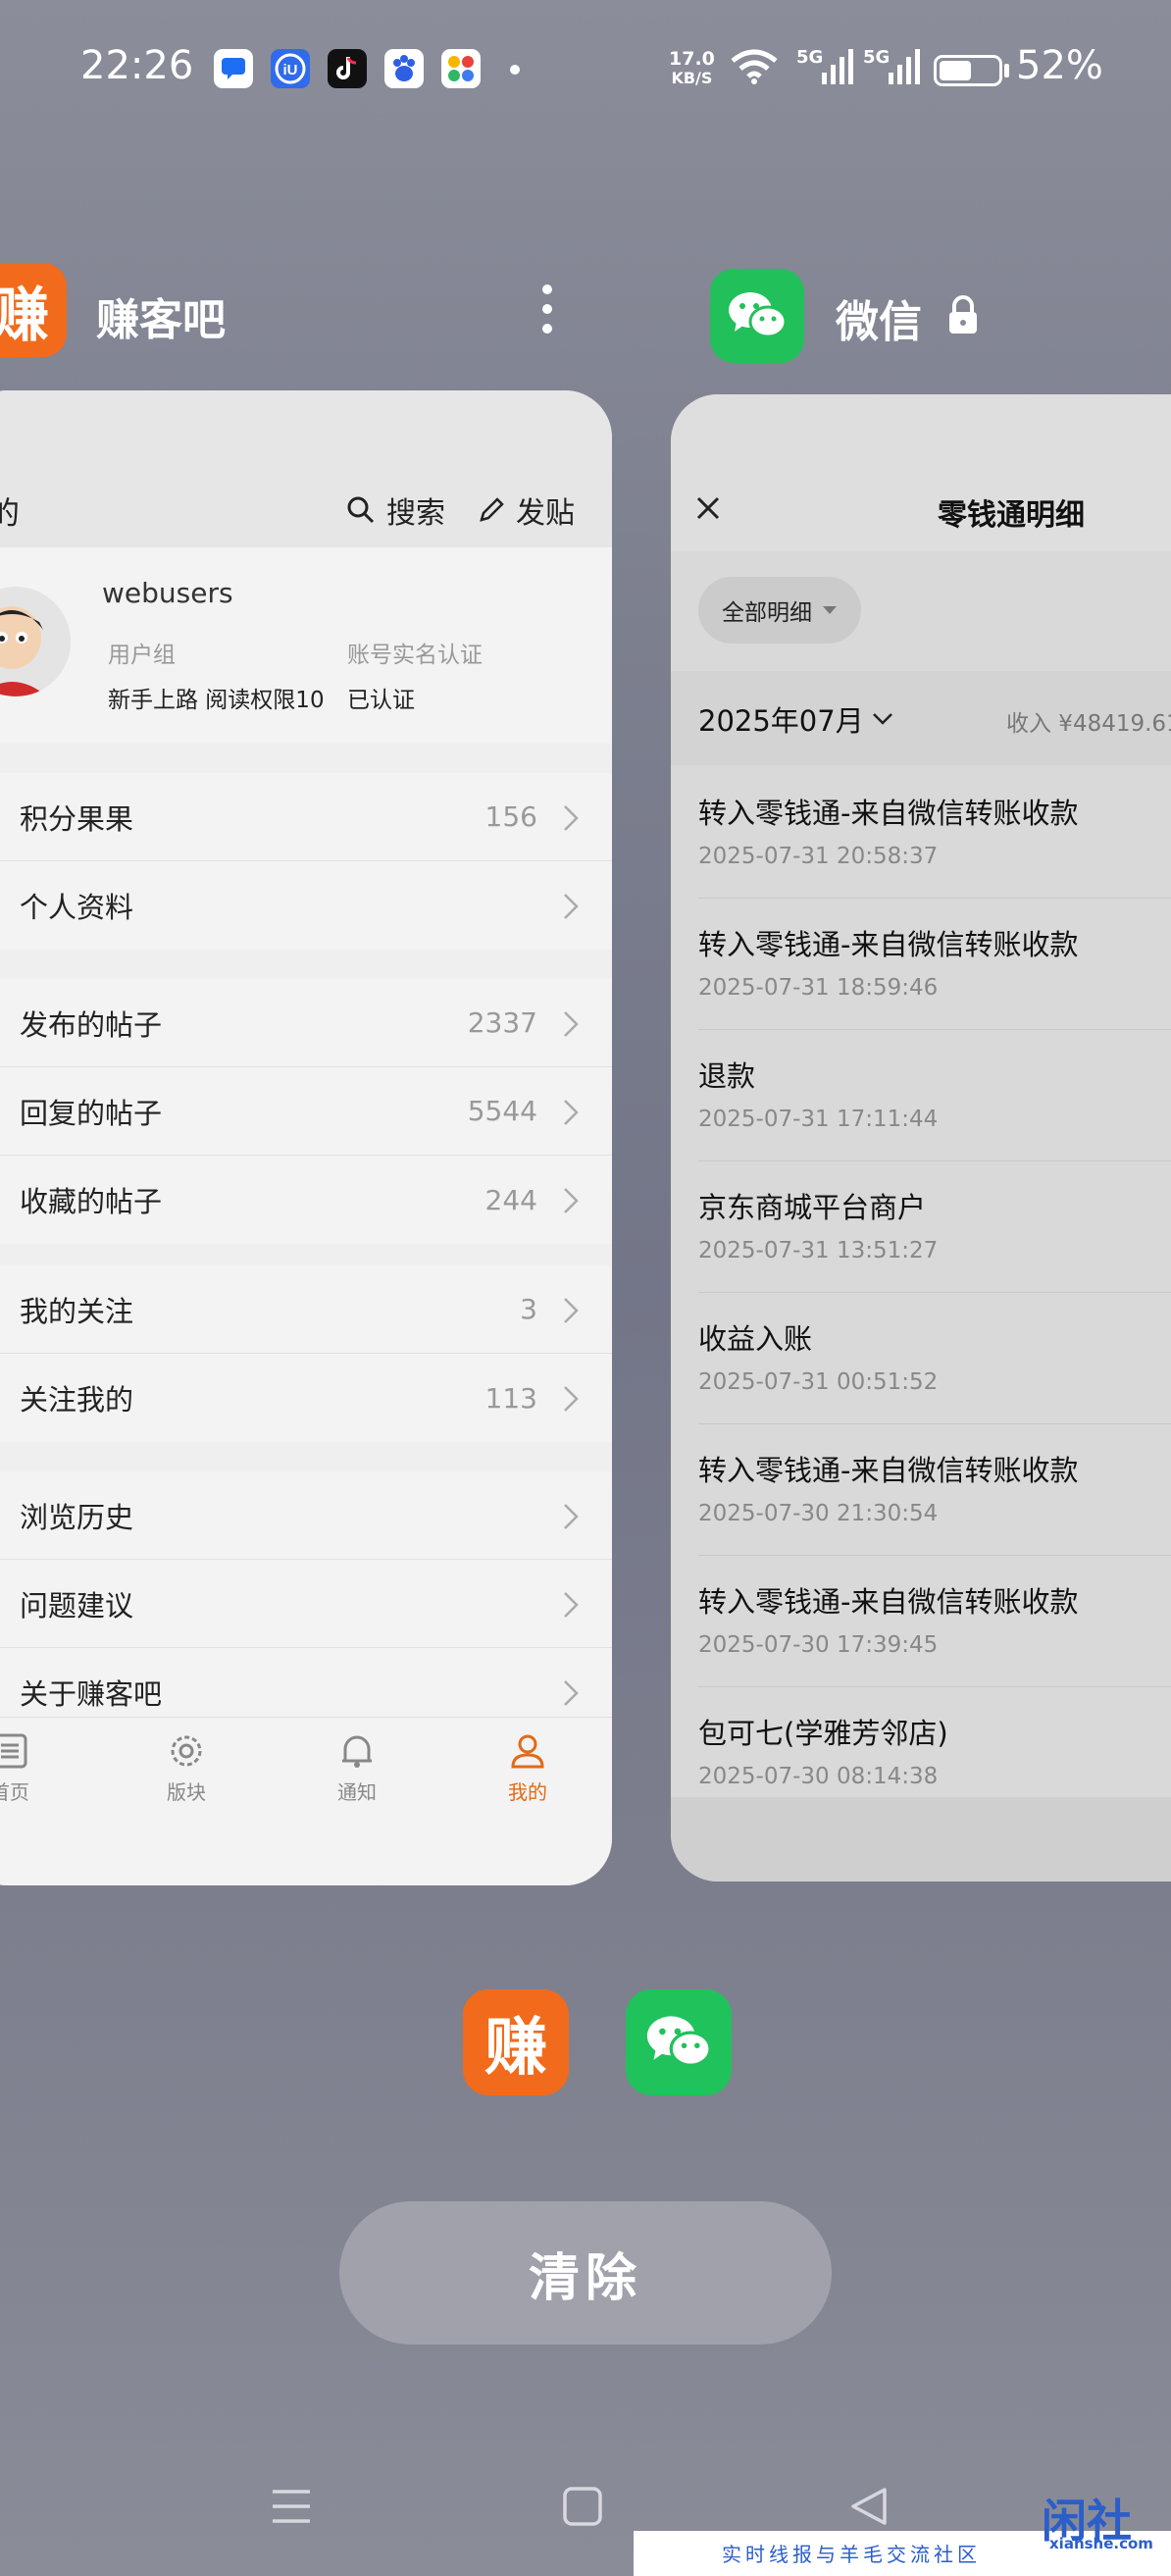  Describe the element at coordinates (347, 68) in the screenshot. I see `tiktok-icon` at that location.